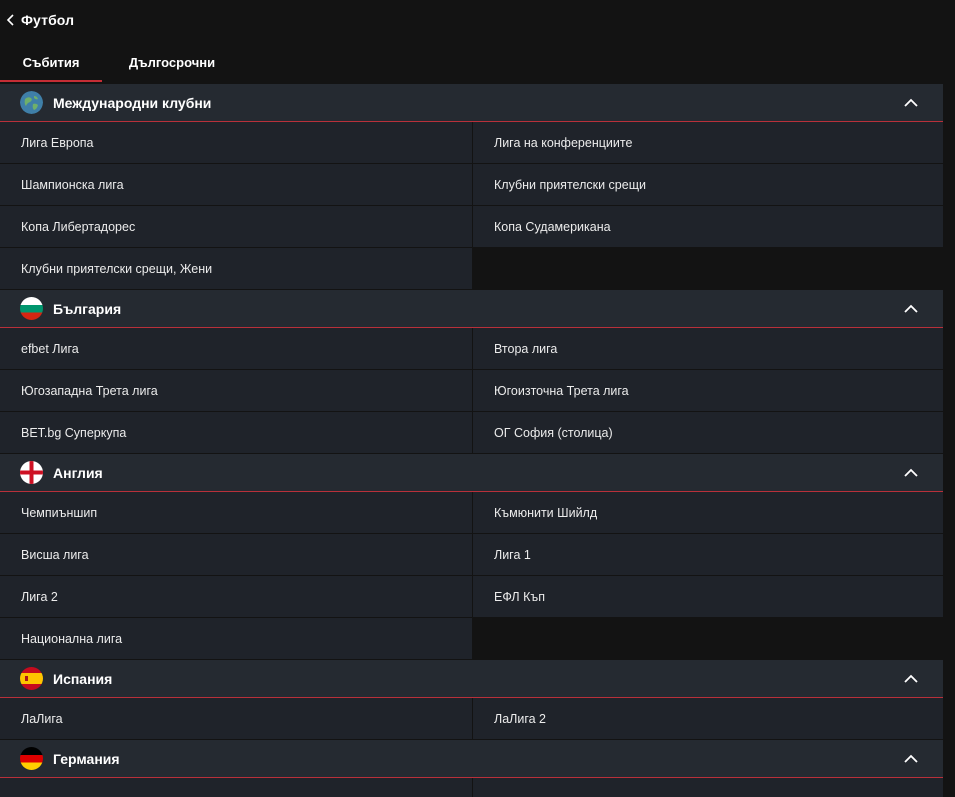 This screenshot has width=955, height=797. Describe the element at coordinates (707, 513) in the screenshot. I see `league-item: Къмюнити Шийлд` at that location.